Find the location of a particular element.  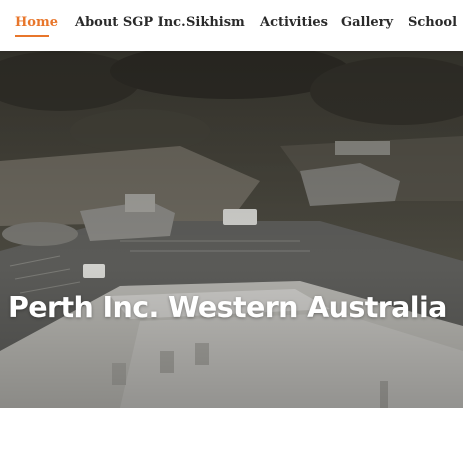

nav-item-about: About SGP Inc. is located at coordinates (130, 22).